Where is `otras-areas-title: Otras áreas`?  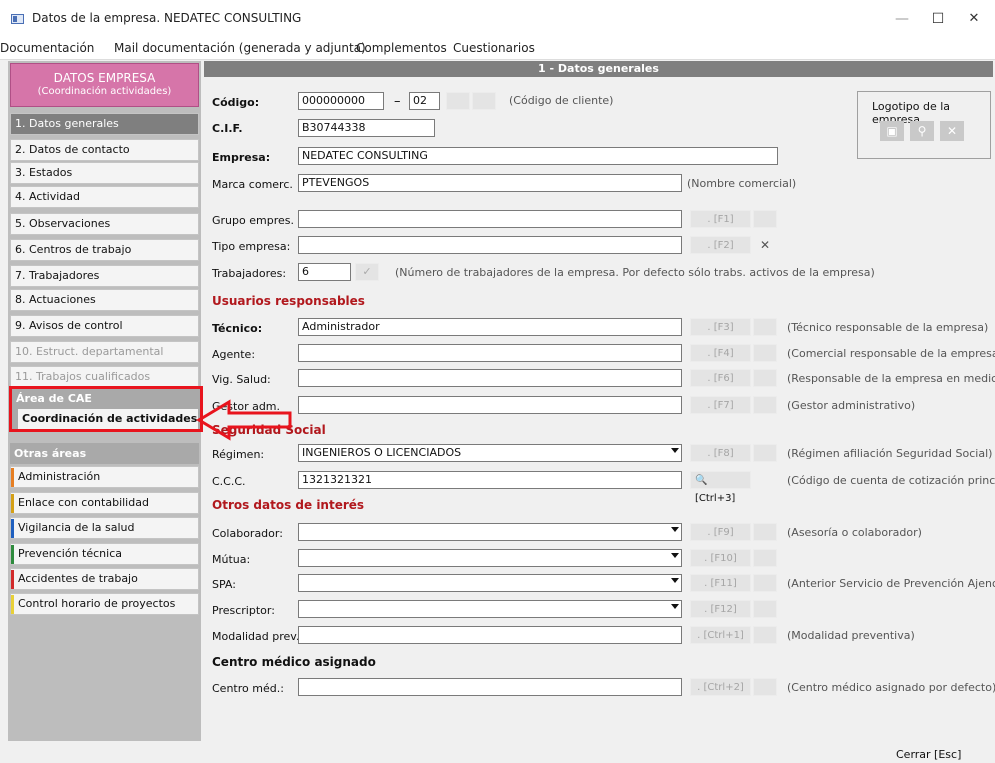 otras-areas-title: Otras áreas is located at coordinates (104, 453).